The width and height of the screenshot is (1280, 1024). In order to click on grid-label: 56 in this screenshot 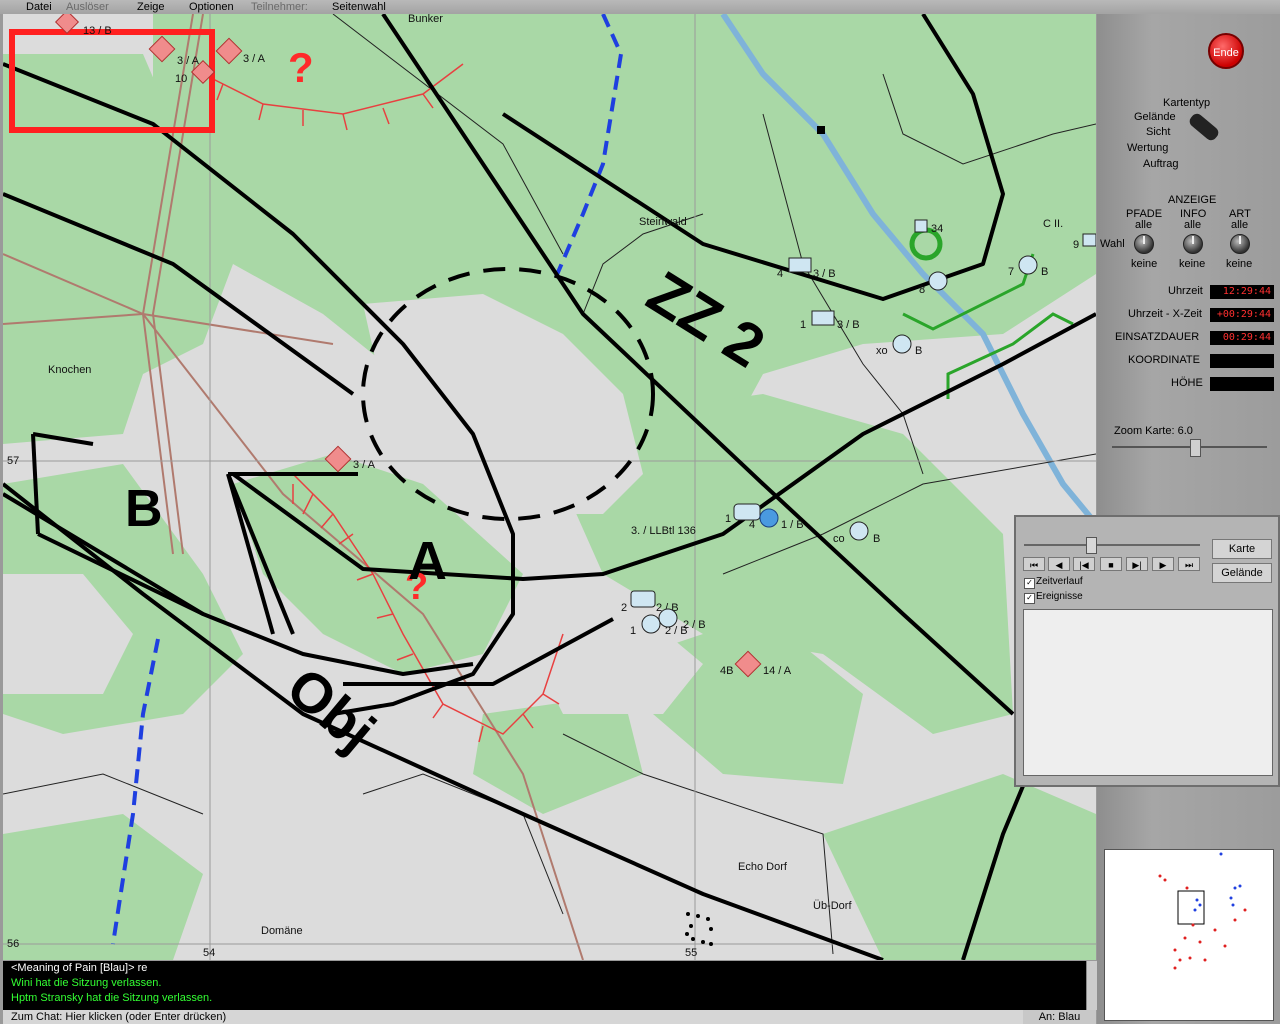, I will do `click(13, 944)`.